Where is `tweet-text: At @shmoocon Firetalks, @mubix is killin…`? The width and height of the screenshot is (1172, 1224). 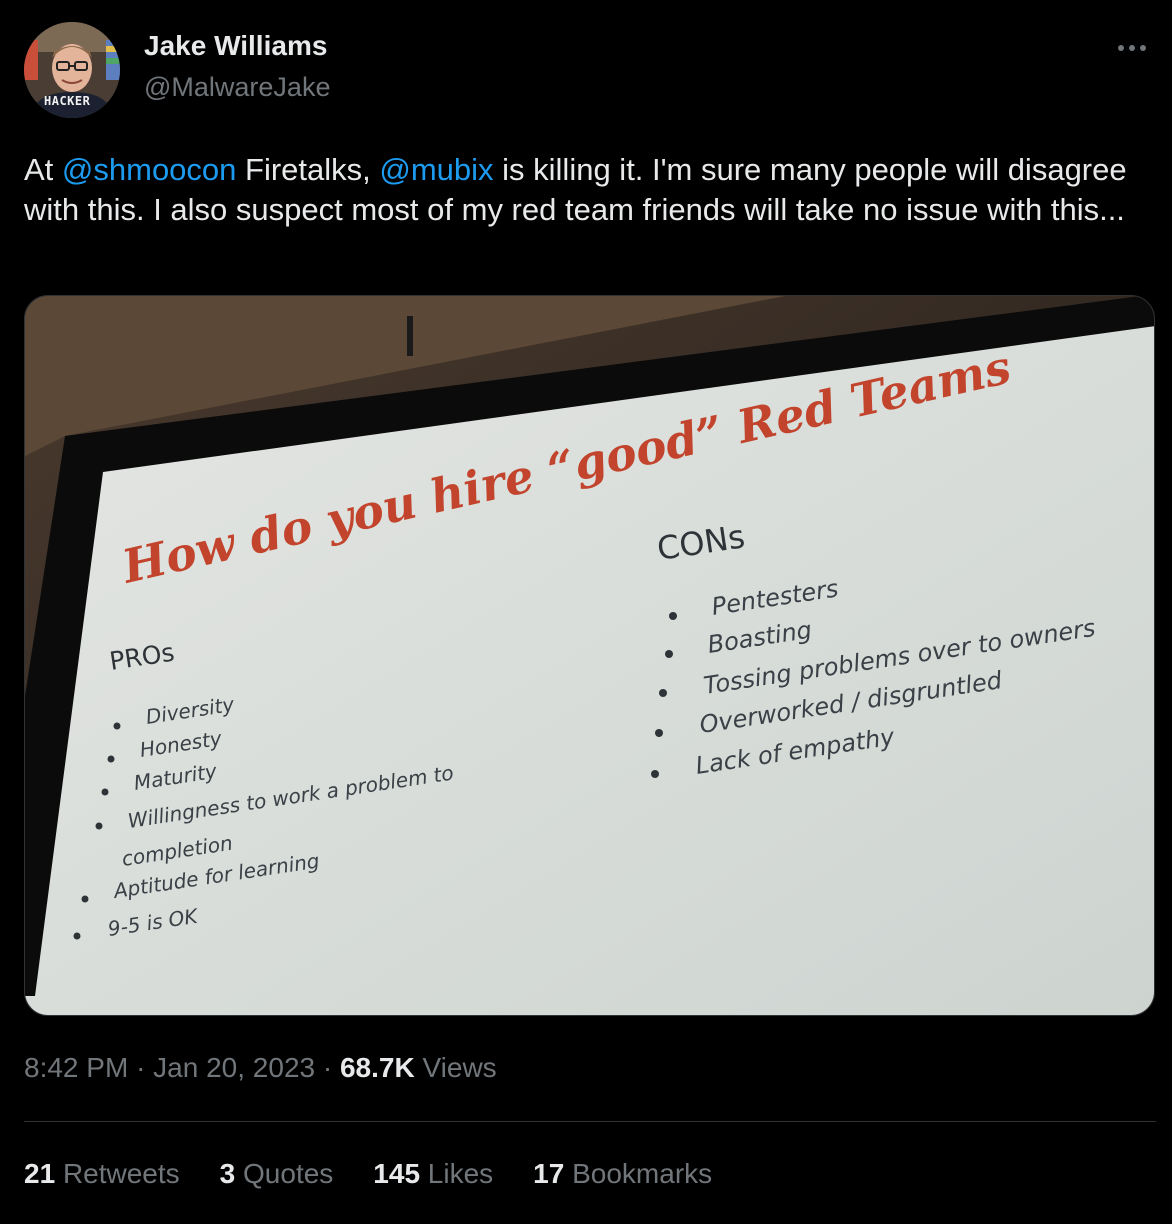 tweet-text: At @shmoocon Firetalks, @mubix is killin… is located at coordinates (579, 190).